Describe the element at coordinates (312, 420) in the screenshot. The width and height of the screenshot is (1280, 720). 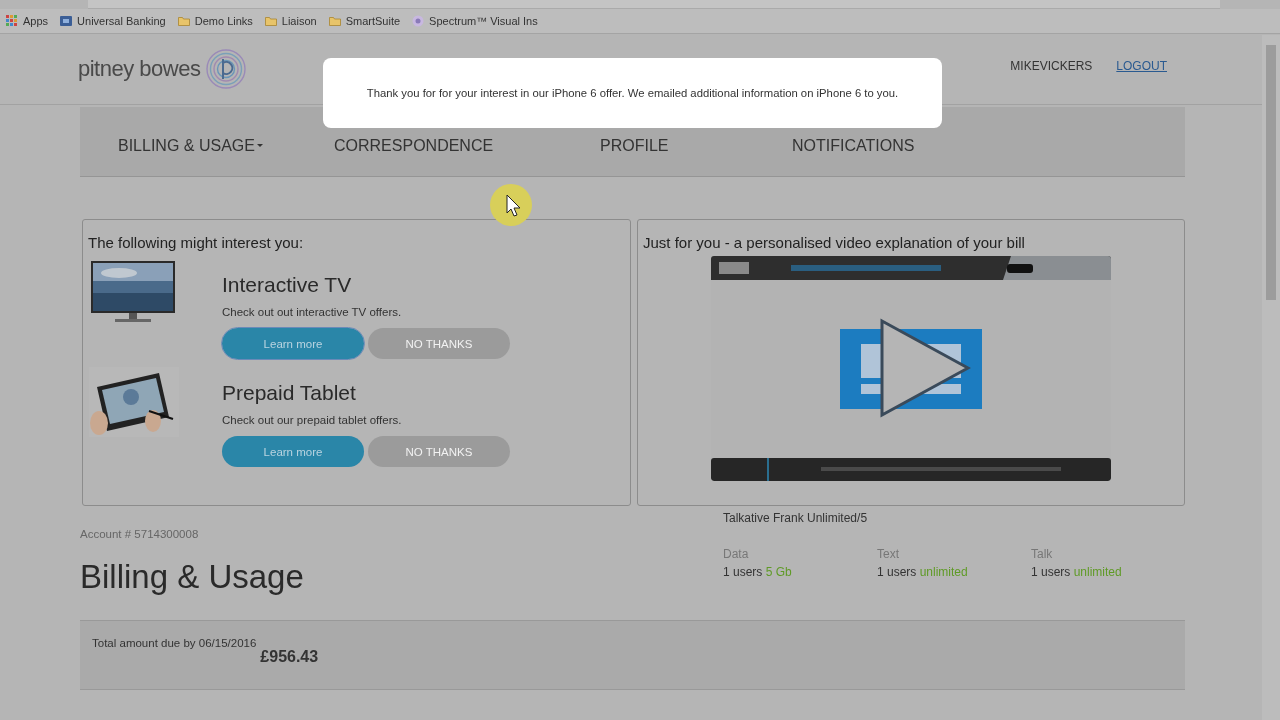
I see `offer-description: Check out our prepaid tablet offers.` at that location.